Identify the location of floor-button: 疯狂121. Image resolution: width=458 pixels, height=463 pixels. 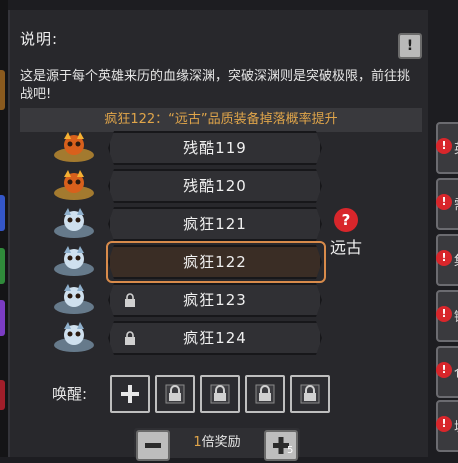
(215, 224).